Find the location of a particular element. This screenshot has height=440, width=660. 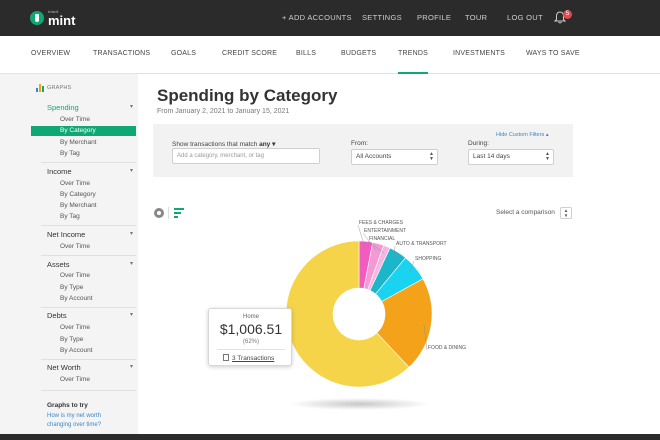

tooltip-category: Home is located at coordinates (250, 317).